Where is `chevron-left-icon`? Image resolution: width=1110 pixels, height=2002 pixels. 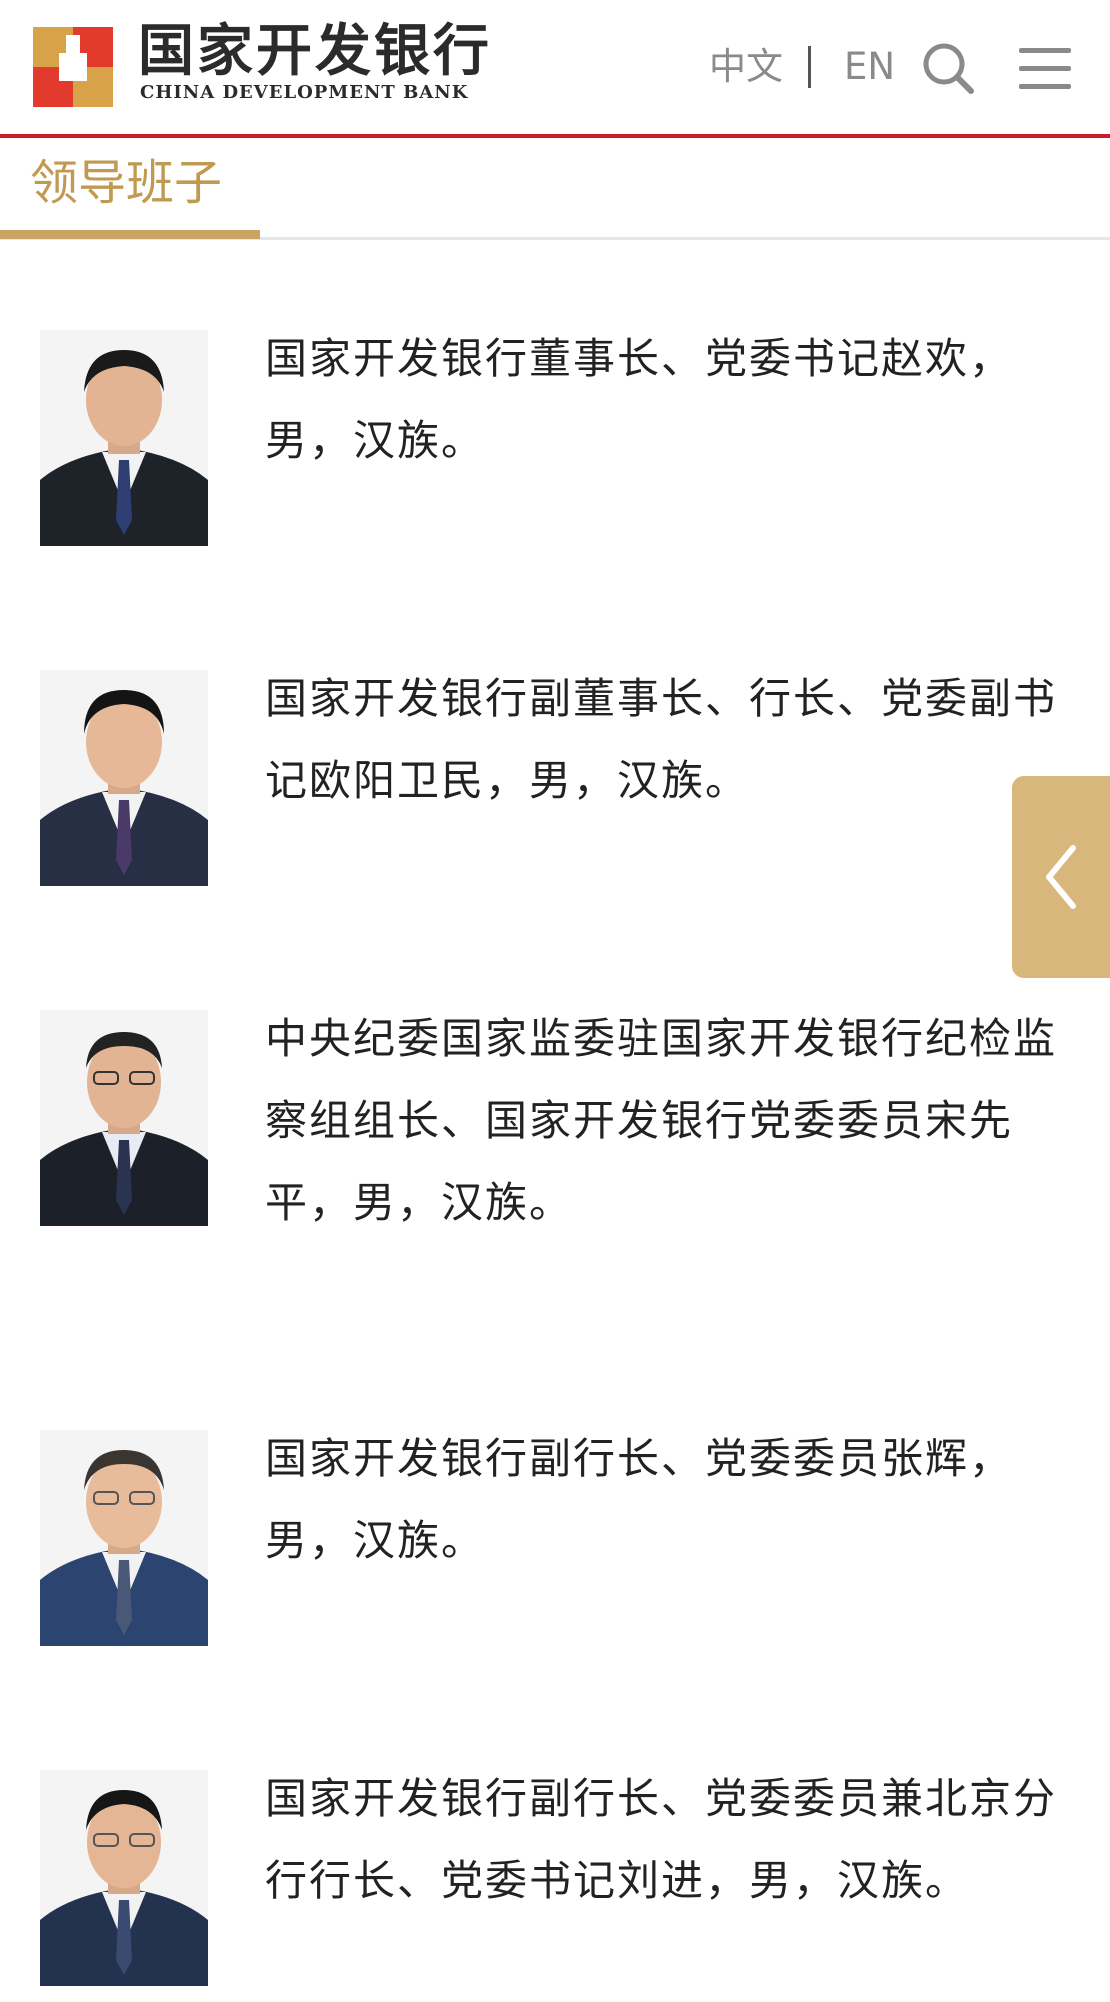
chevron-left-icon is located at coordinates (1061, 877).